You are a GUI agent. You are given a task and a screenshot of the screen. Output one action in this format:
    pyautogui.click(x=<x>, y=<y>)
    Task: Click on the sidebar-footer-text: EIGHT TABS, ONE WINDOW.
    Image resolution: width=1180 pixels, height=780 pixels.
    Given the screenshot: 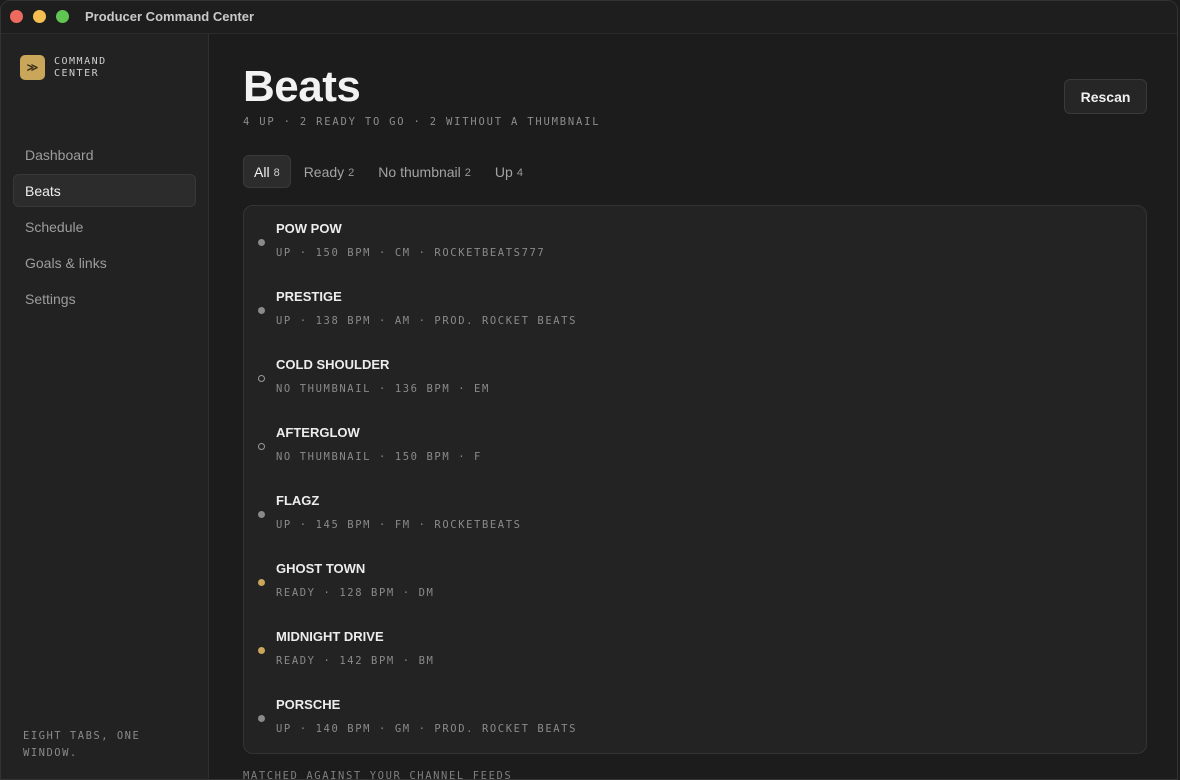 What is the action you would take?
    pyautogui.click(x=82, y=744)
    